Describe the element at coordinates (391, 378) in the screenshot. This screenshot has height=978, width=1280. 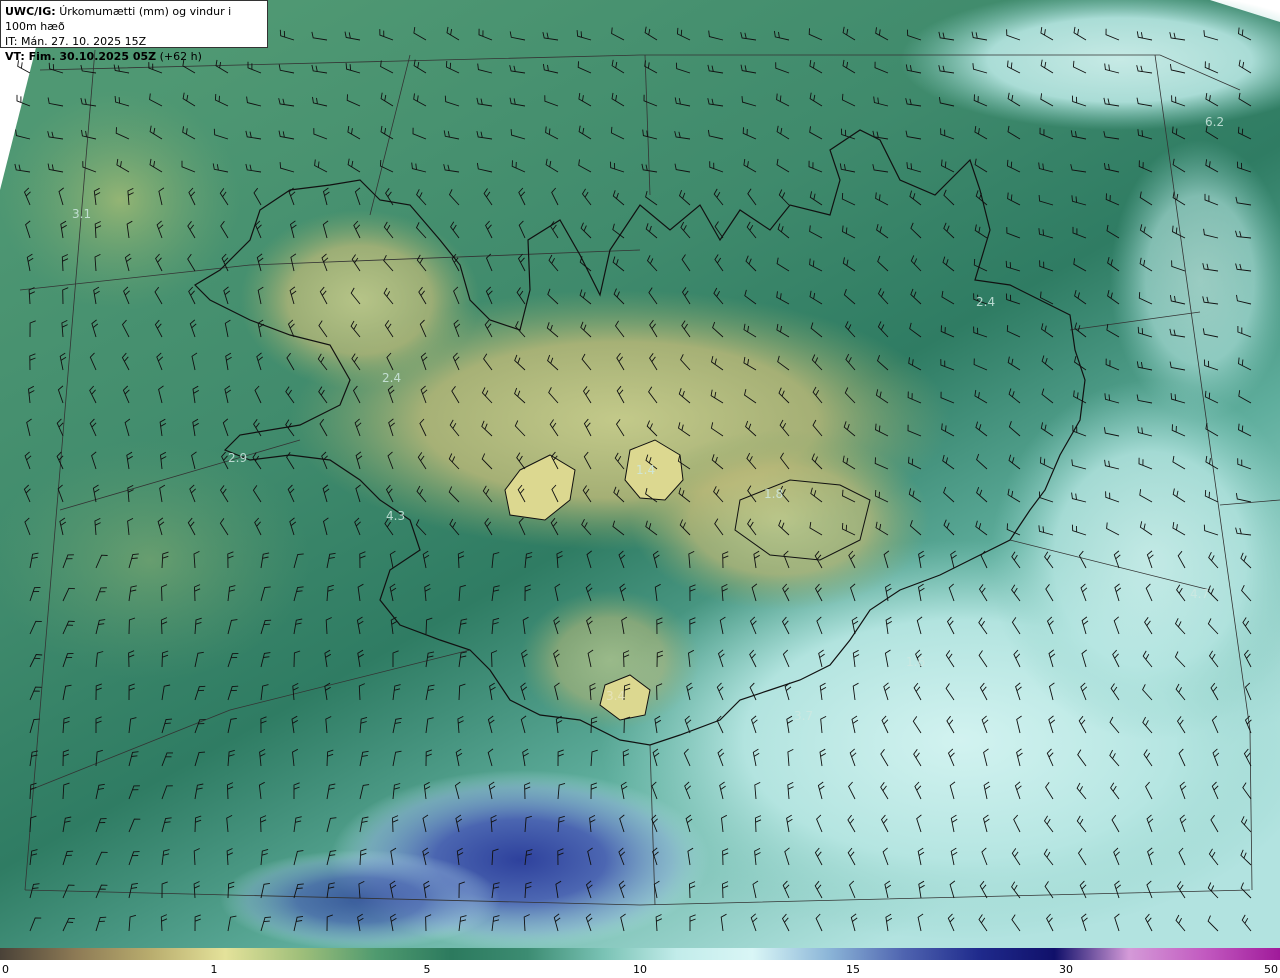
I see `label-west-fjords: 2.4` at that location.